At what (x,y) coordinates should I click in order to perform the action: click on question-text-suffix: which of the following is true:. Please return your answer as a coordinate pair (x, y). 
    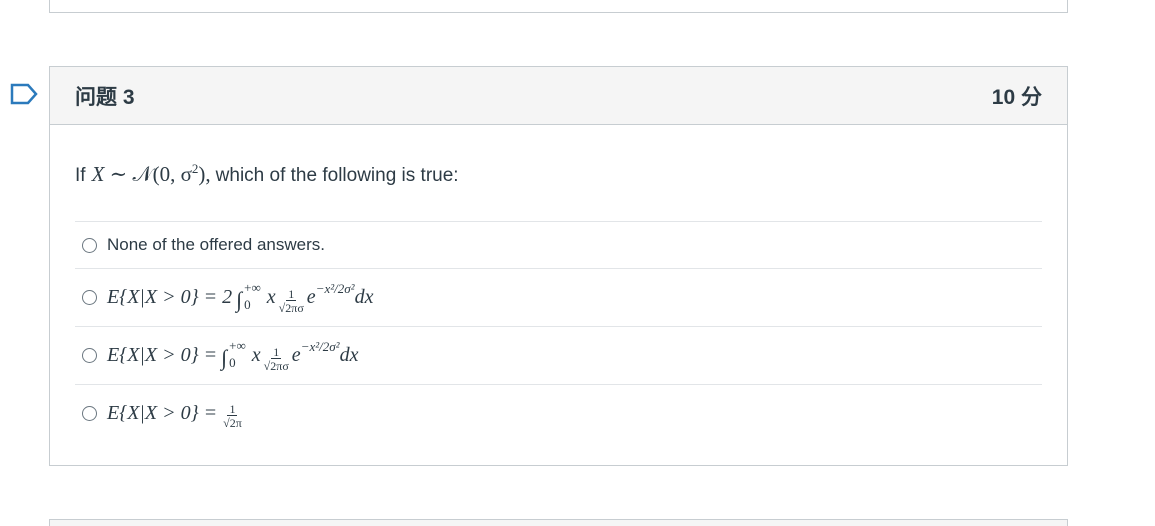
    Looking at the image, I should click on (337, 175).